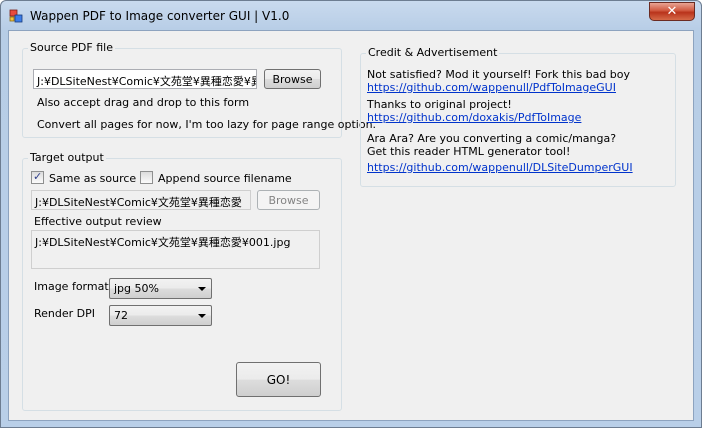 This screenshot has height=428, width=702. What do you see at coordinates (160, 16) in the screenshot?
I see `window-title: Wappen PDF to Image converter GUI | V1.0` at bounding box center [160, 16].